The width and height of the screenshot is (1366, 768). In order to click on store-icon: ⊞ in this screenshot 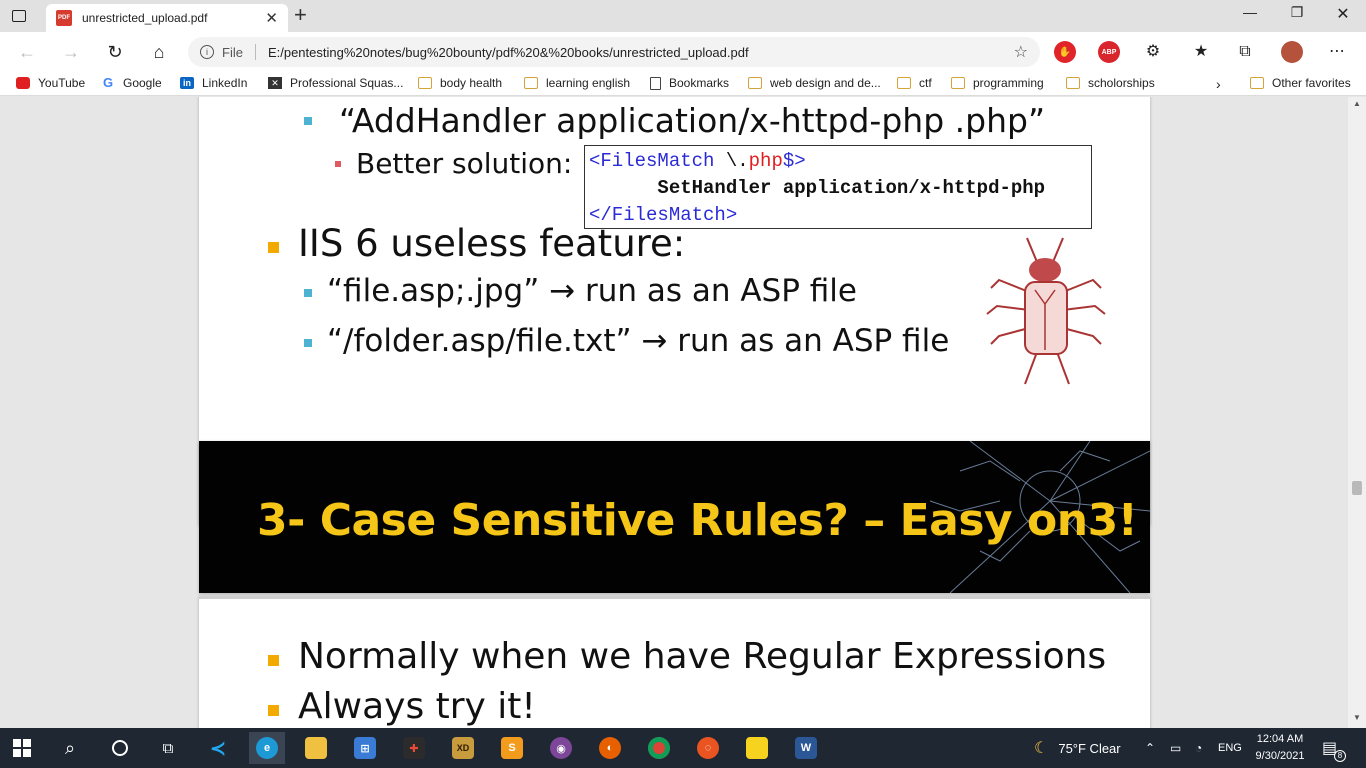, I will do `click(365, 748)`.